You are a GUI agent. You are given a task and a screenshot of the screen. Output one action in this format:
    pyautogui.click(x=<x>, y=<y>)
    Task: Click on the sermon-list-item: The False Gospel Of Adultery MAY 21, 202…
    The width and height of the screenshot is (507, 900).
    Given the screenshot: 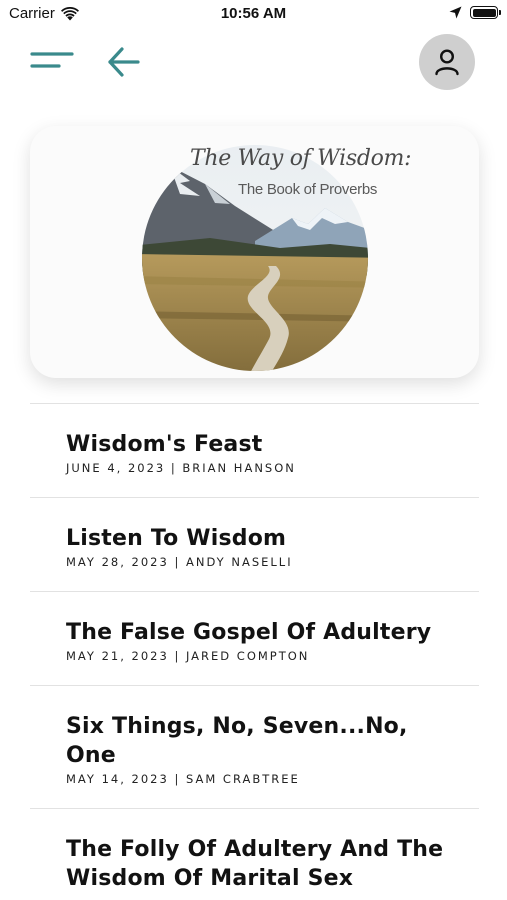 What is the action you would take?
    pyautogui.click(x=254, y=638)
    